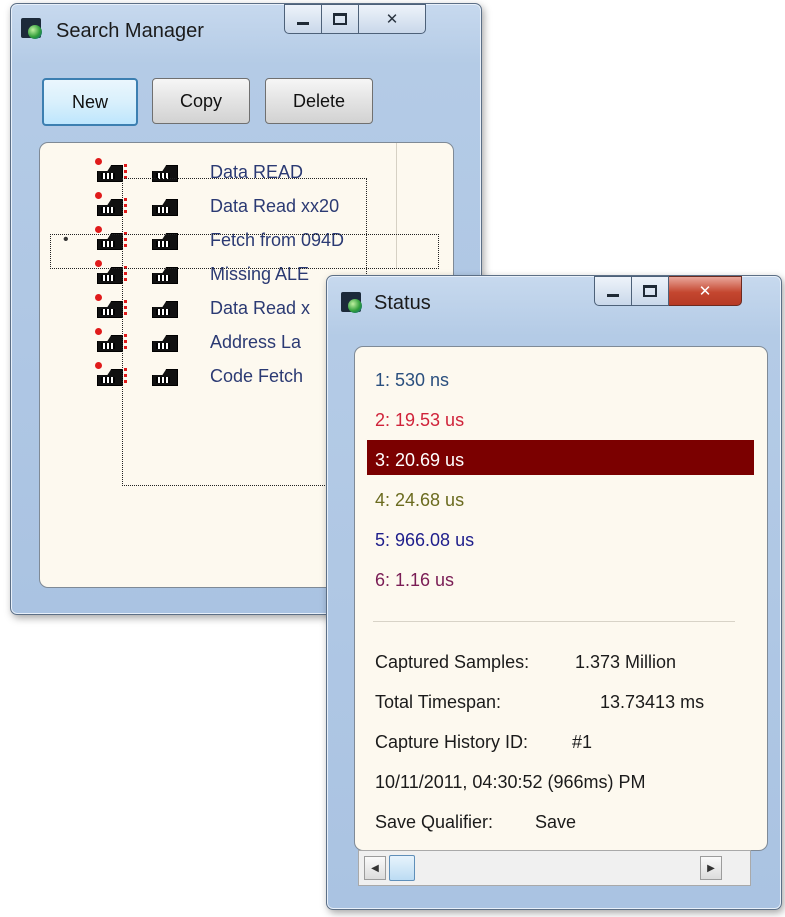  I want to click on status-caption-buttons: ✕, so click(668, 291).